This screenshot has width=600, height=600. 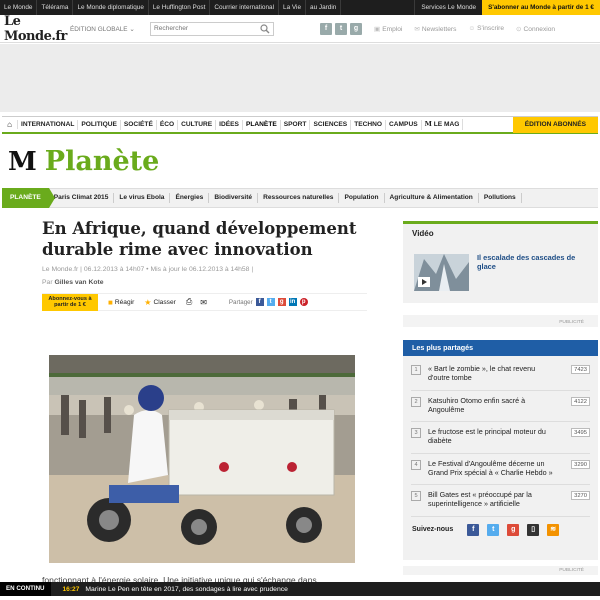 What do you see at coordinates (486, 28) in the screenshot?
I see `signup-link: ☺ S'inscrire` at bounding box center [486, 28].